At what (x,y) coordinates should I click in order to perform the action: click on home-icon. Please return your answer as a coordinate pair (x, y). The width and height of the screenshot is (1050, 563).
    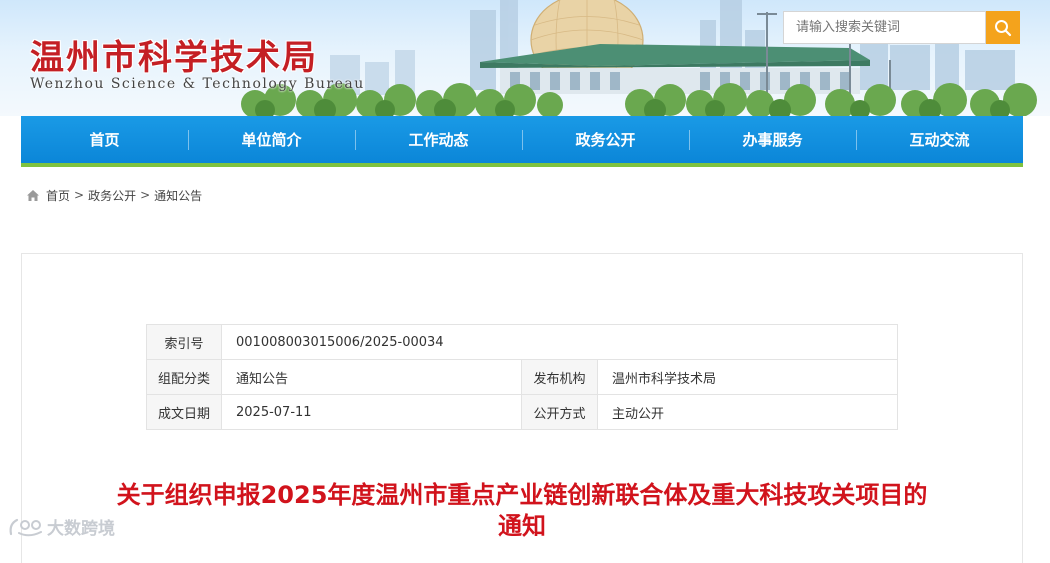
    Looking at the image, I should click on (33, 195).